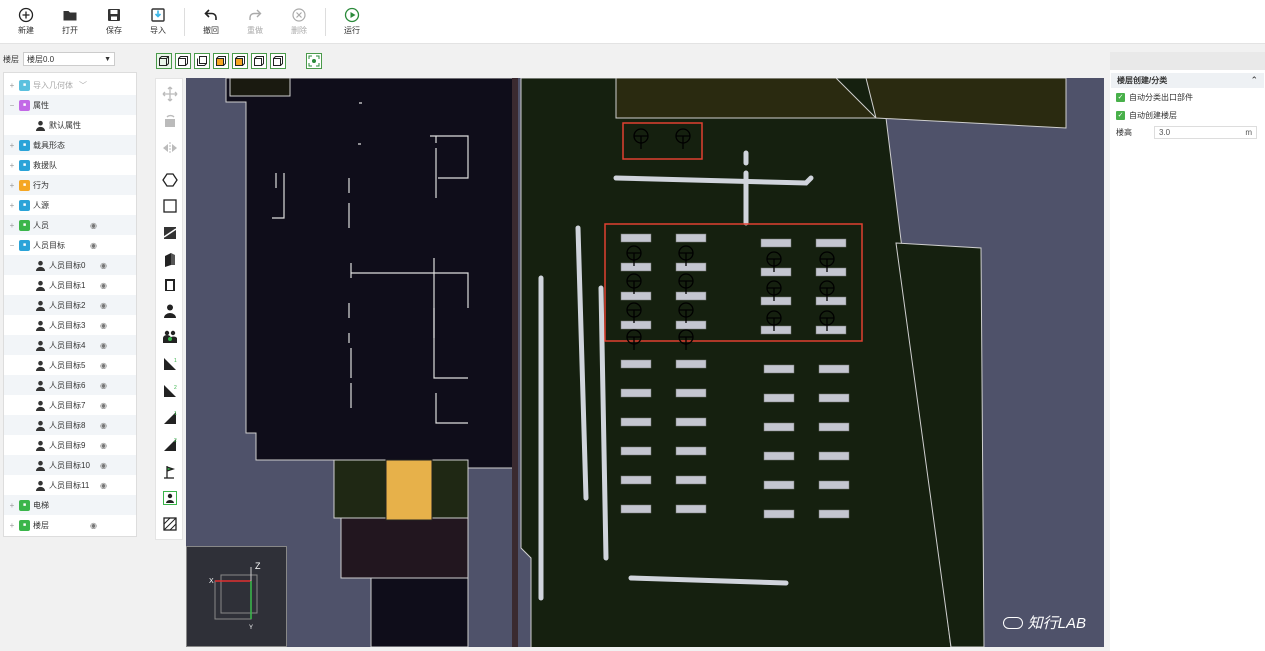 The image size is (1265, 651). I want to click on view-left-button, so click(240, 61).